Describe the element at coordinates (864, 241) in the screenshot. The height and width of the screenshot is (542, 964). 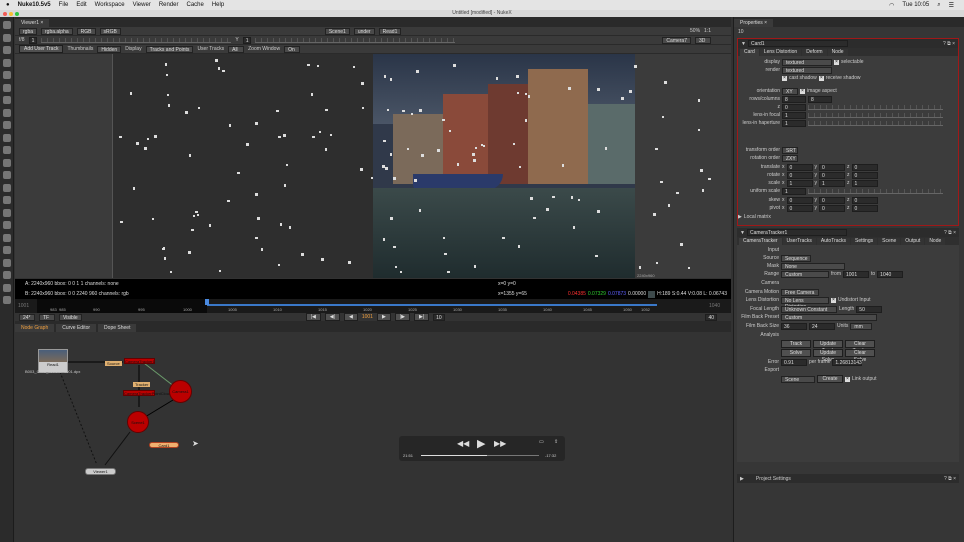
I see `tab-settings: Settings` at that location.